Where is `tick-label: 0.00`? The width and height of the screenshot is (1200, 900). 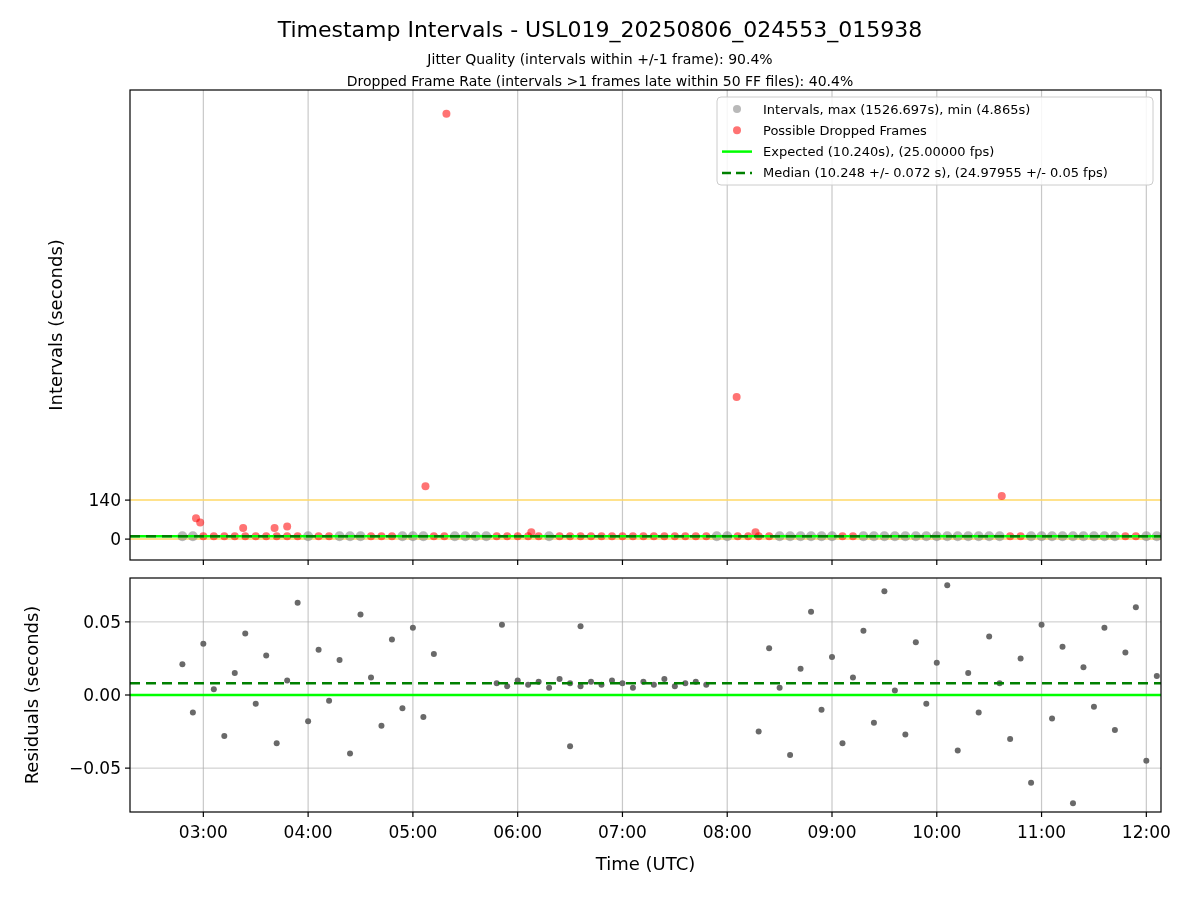
tick-label: 0.00 is located at coordinates (102, 695).